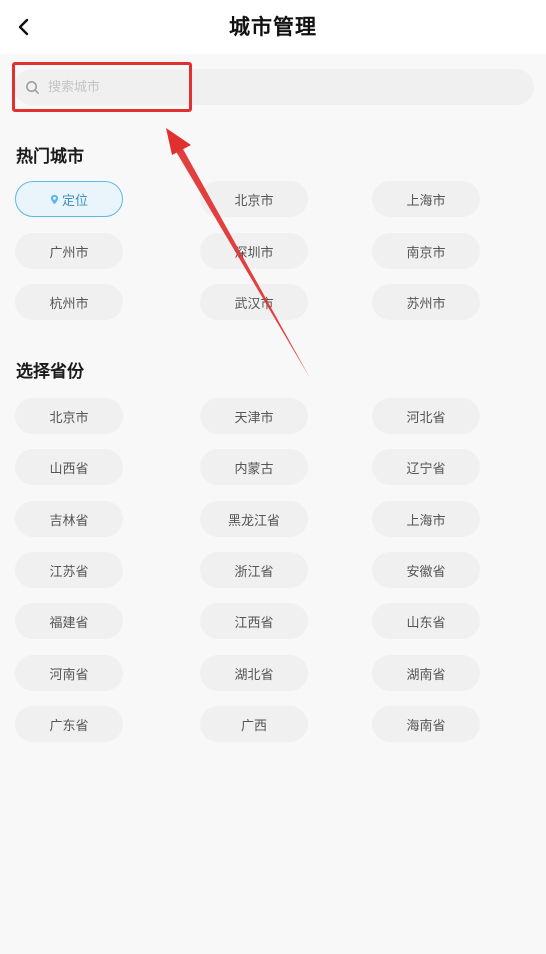  I want to click on hot-city-chip: 南京市, so click(426, 251).